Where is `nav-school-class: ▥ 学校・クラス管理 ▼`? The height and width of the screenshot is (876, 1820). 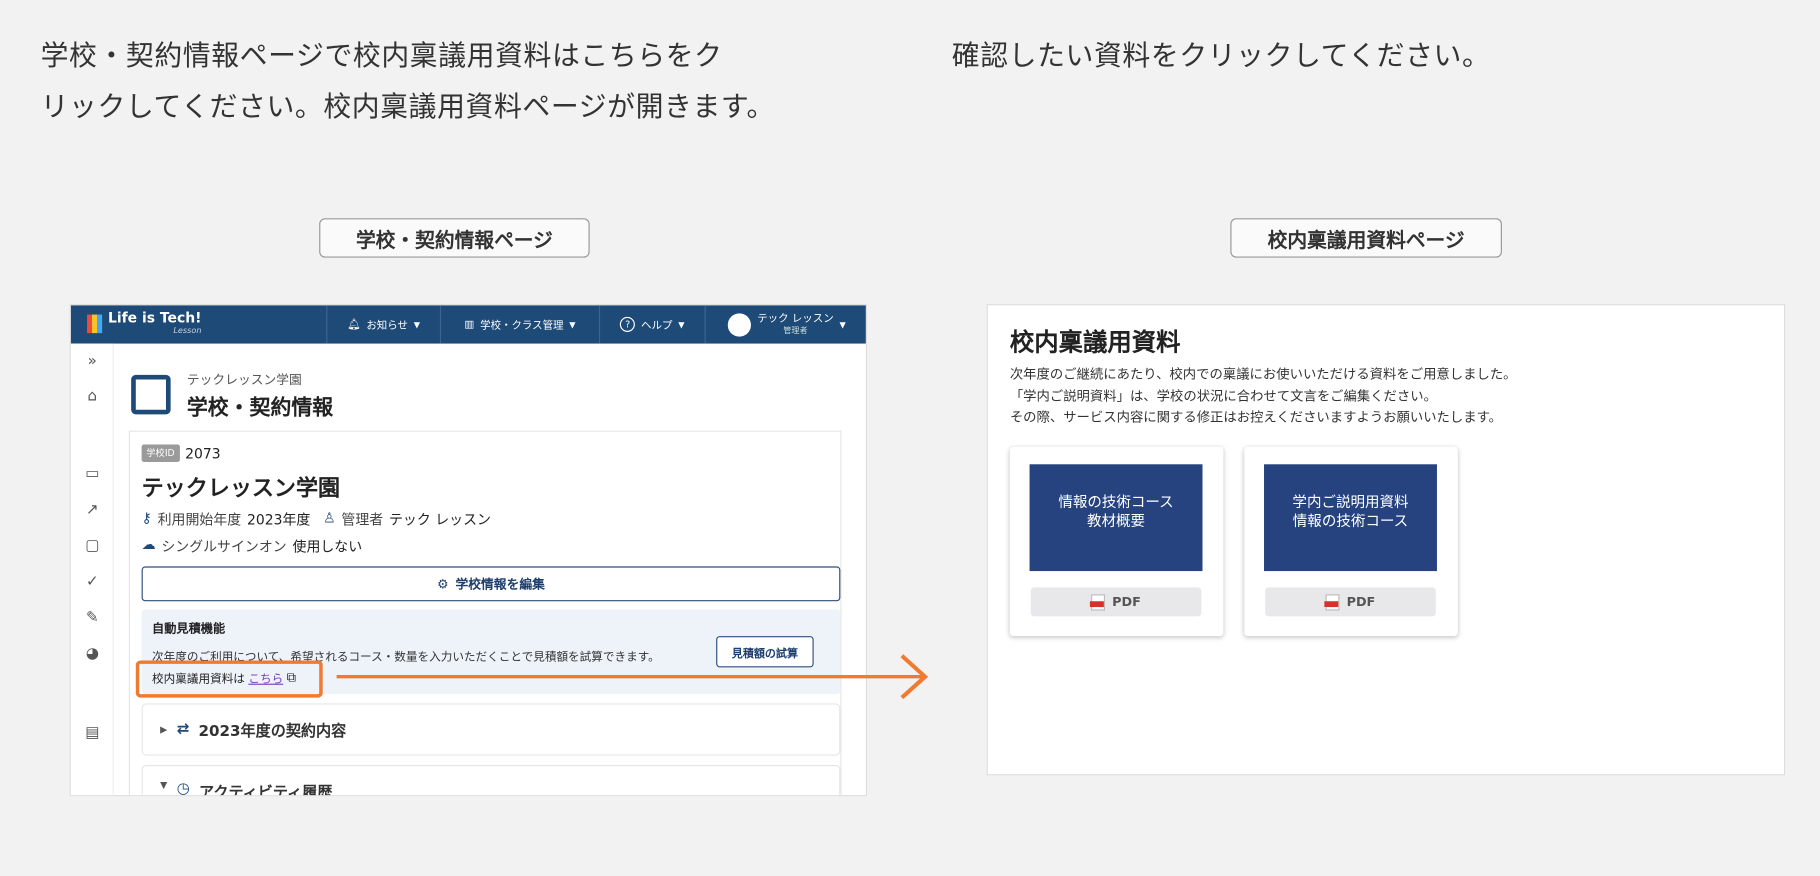
nav-school-class: ▥ 学校・クラス管理 ▼ is located at coordinates (519, 324).